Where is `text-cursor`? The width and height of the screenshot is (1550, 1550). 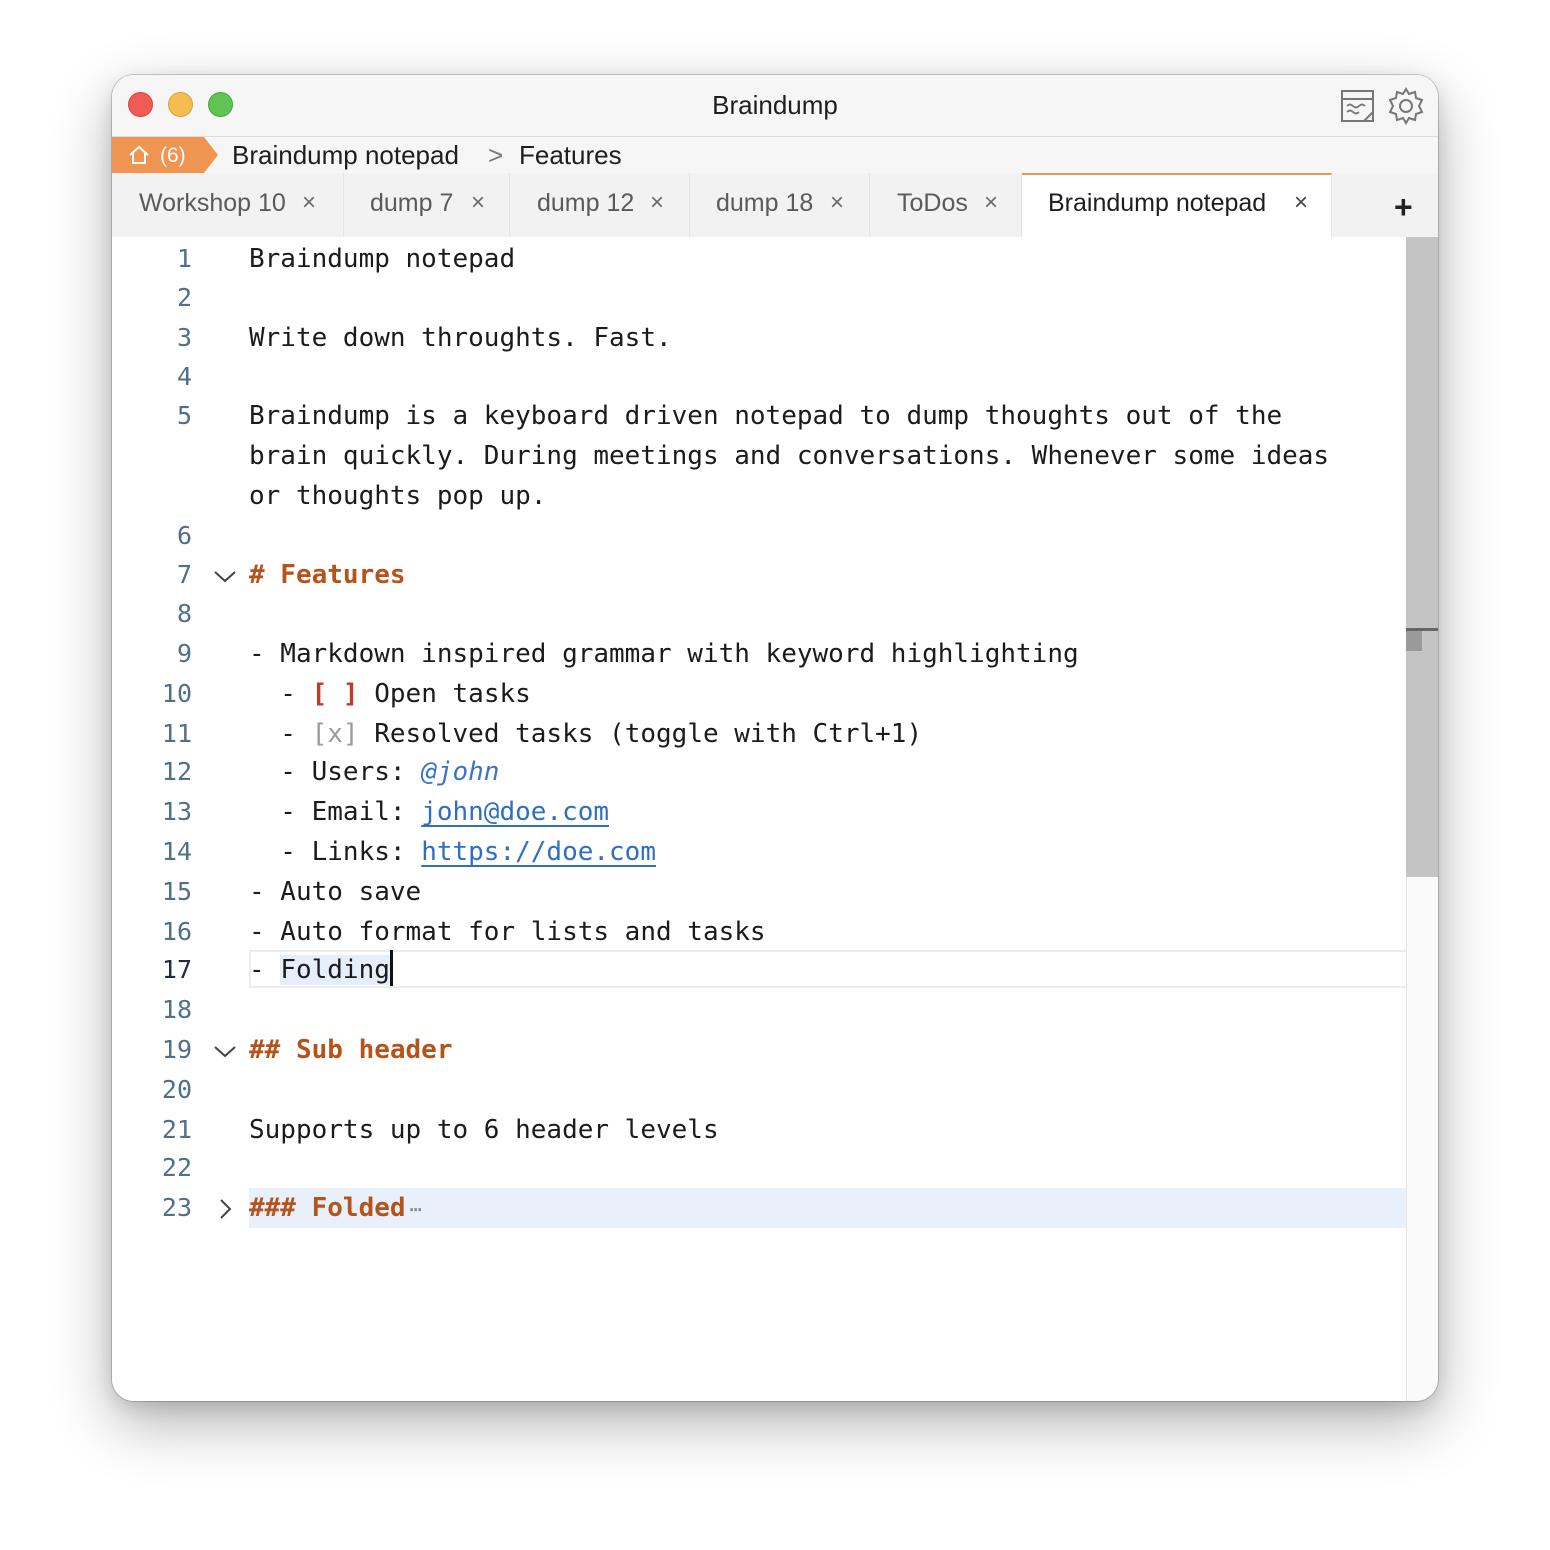
text-cursor is located at coordinates (391, 967).